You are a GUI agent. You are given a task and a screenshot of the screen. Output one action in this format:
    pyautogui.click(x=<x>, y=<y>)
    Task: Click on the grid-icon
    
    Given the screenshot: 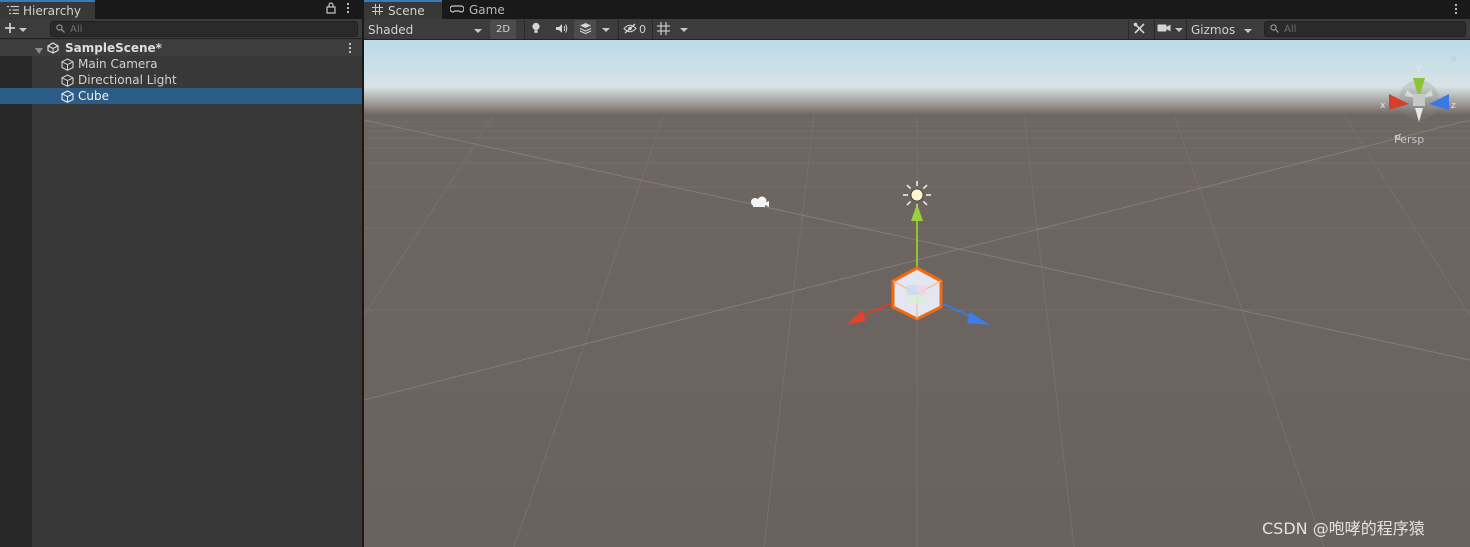 What is the action you would take?
    pyautogui.click(x=377, y=10)
    